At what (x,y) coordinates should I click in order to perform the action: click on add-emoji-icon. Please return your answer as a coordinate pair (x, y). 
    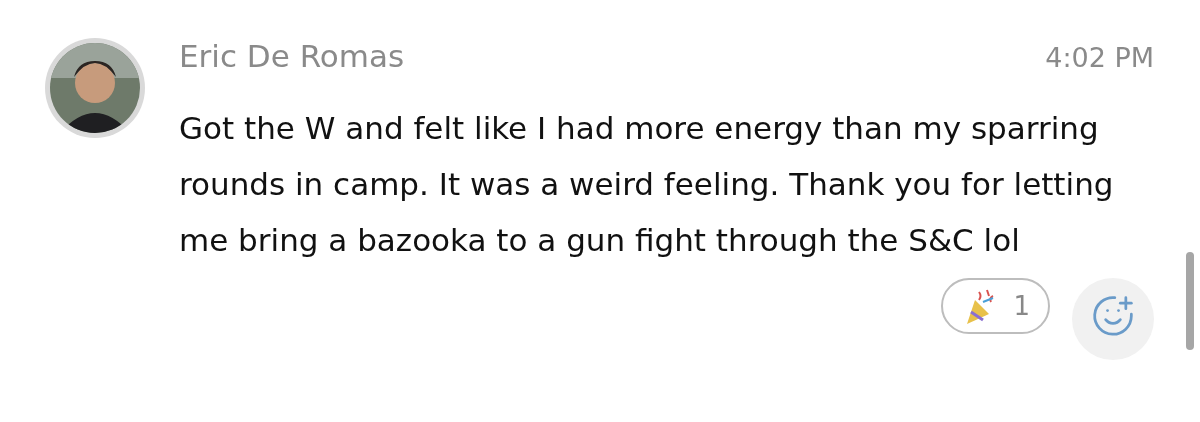
    Looking at the image, I should click on (1113, 316).